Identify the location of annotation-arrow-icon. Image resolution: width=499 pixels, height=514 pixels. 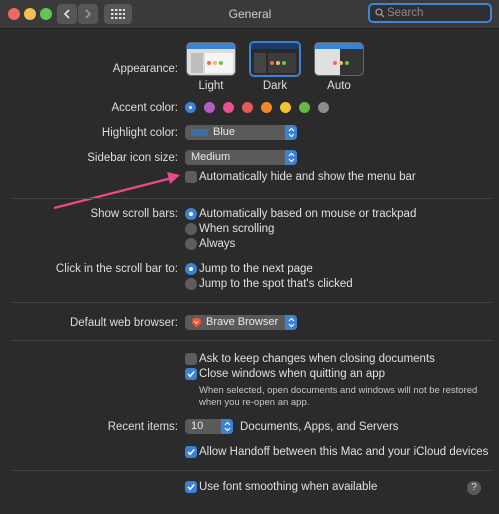
(116, 191).